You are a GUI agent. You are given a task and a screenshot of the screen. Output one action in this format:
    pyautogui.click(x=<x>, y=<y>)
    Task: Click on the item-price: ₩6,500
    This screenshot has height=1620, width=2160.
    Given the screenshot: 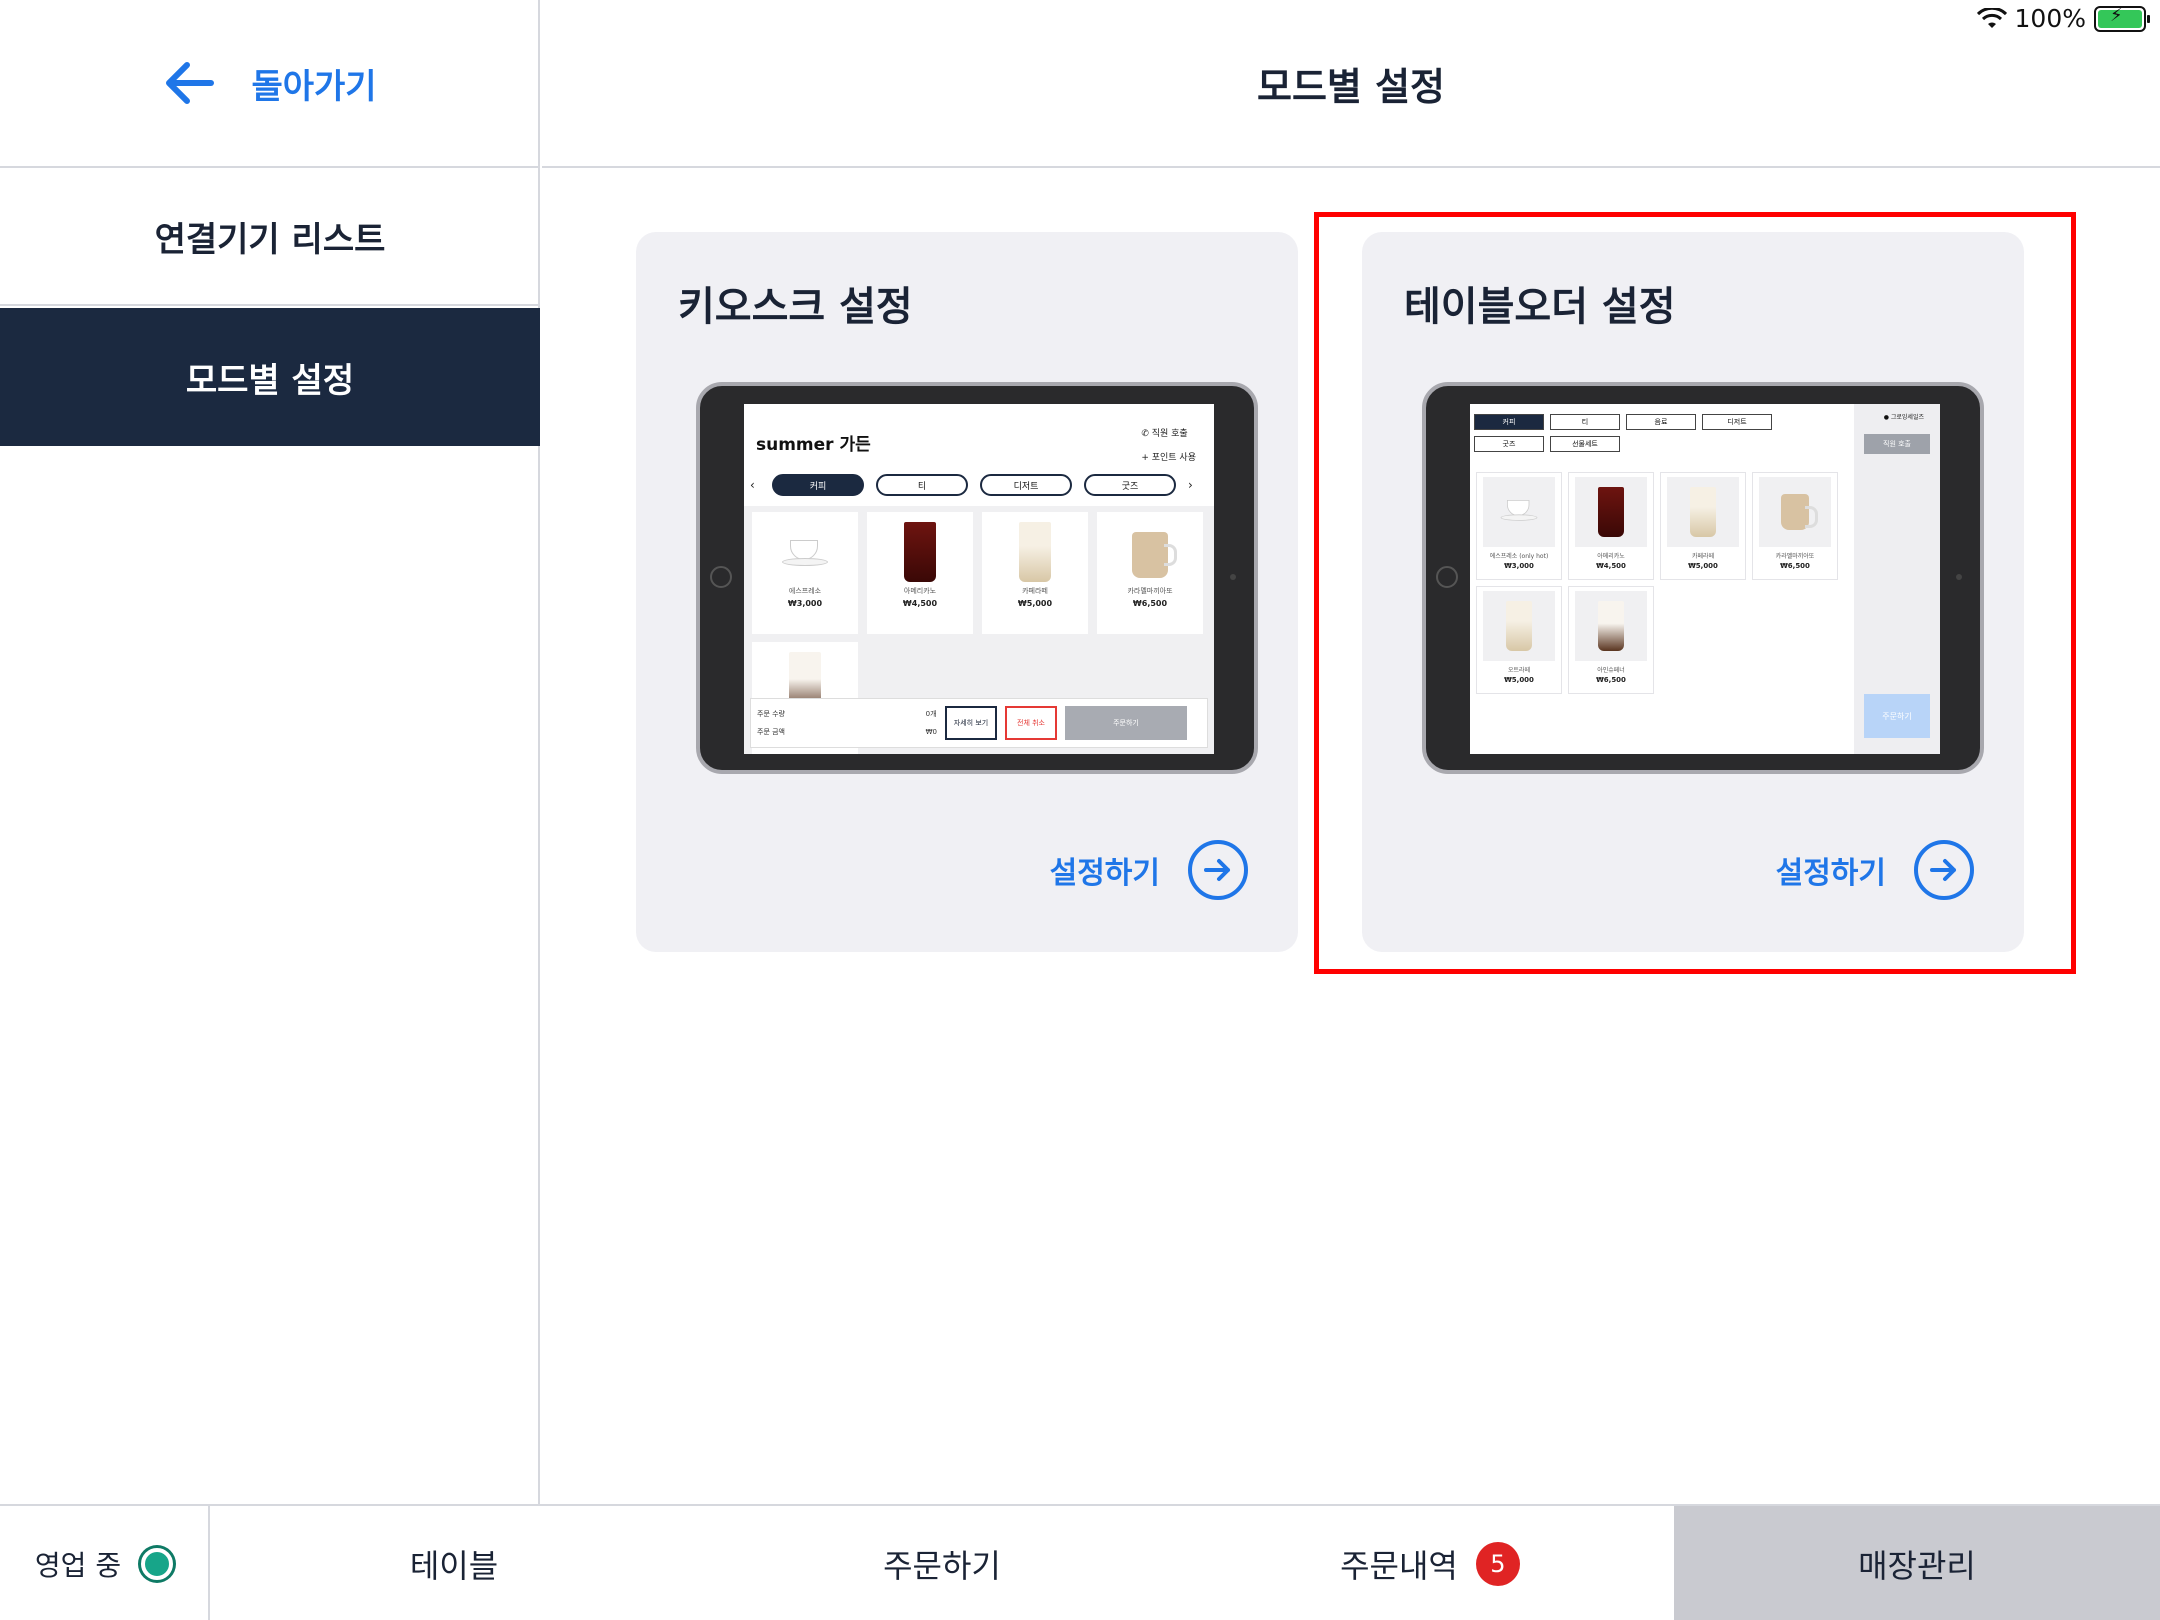 What is the action you would take?
    pyautogui.click(x=1150, y=603)
    